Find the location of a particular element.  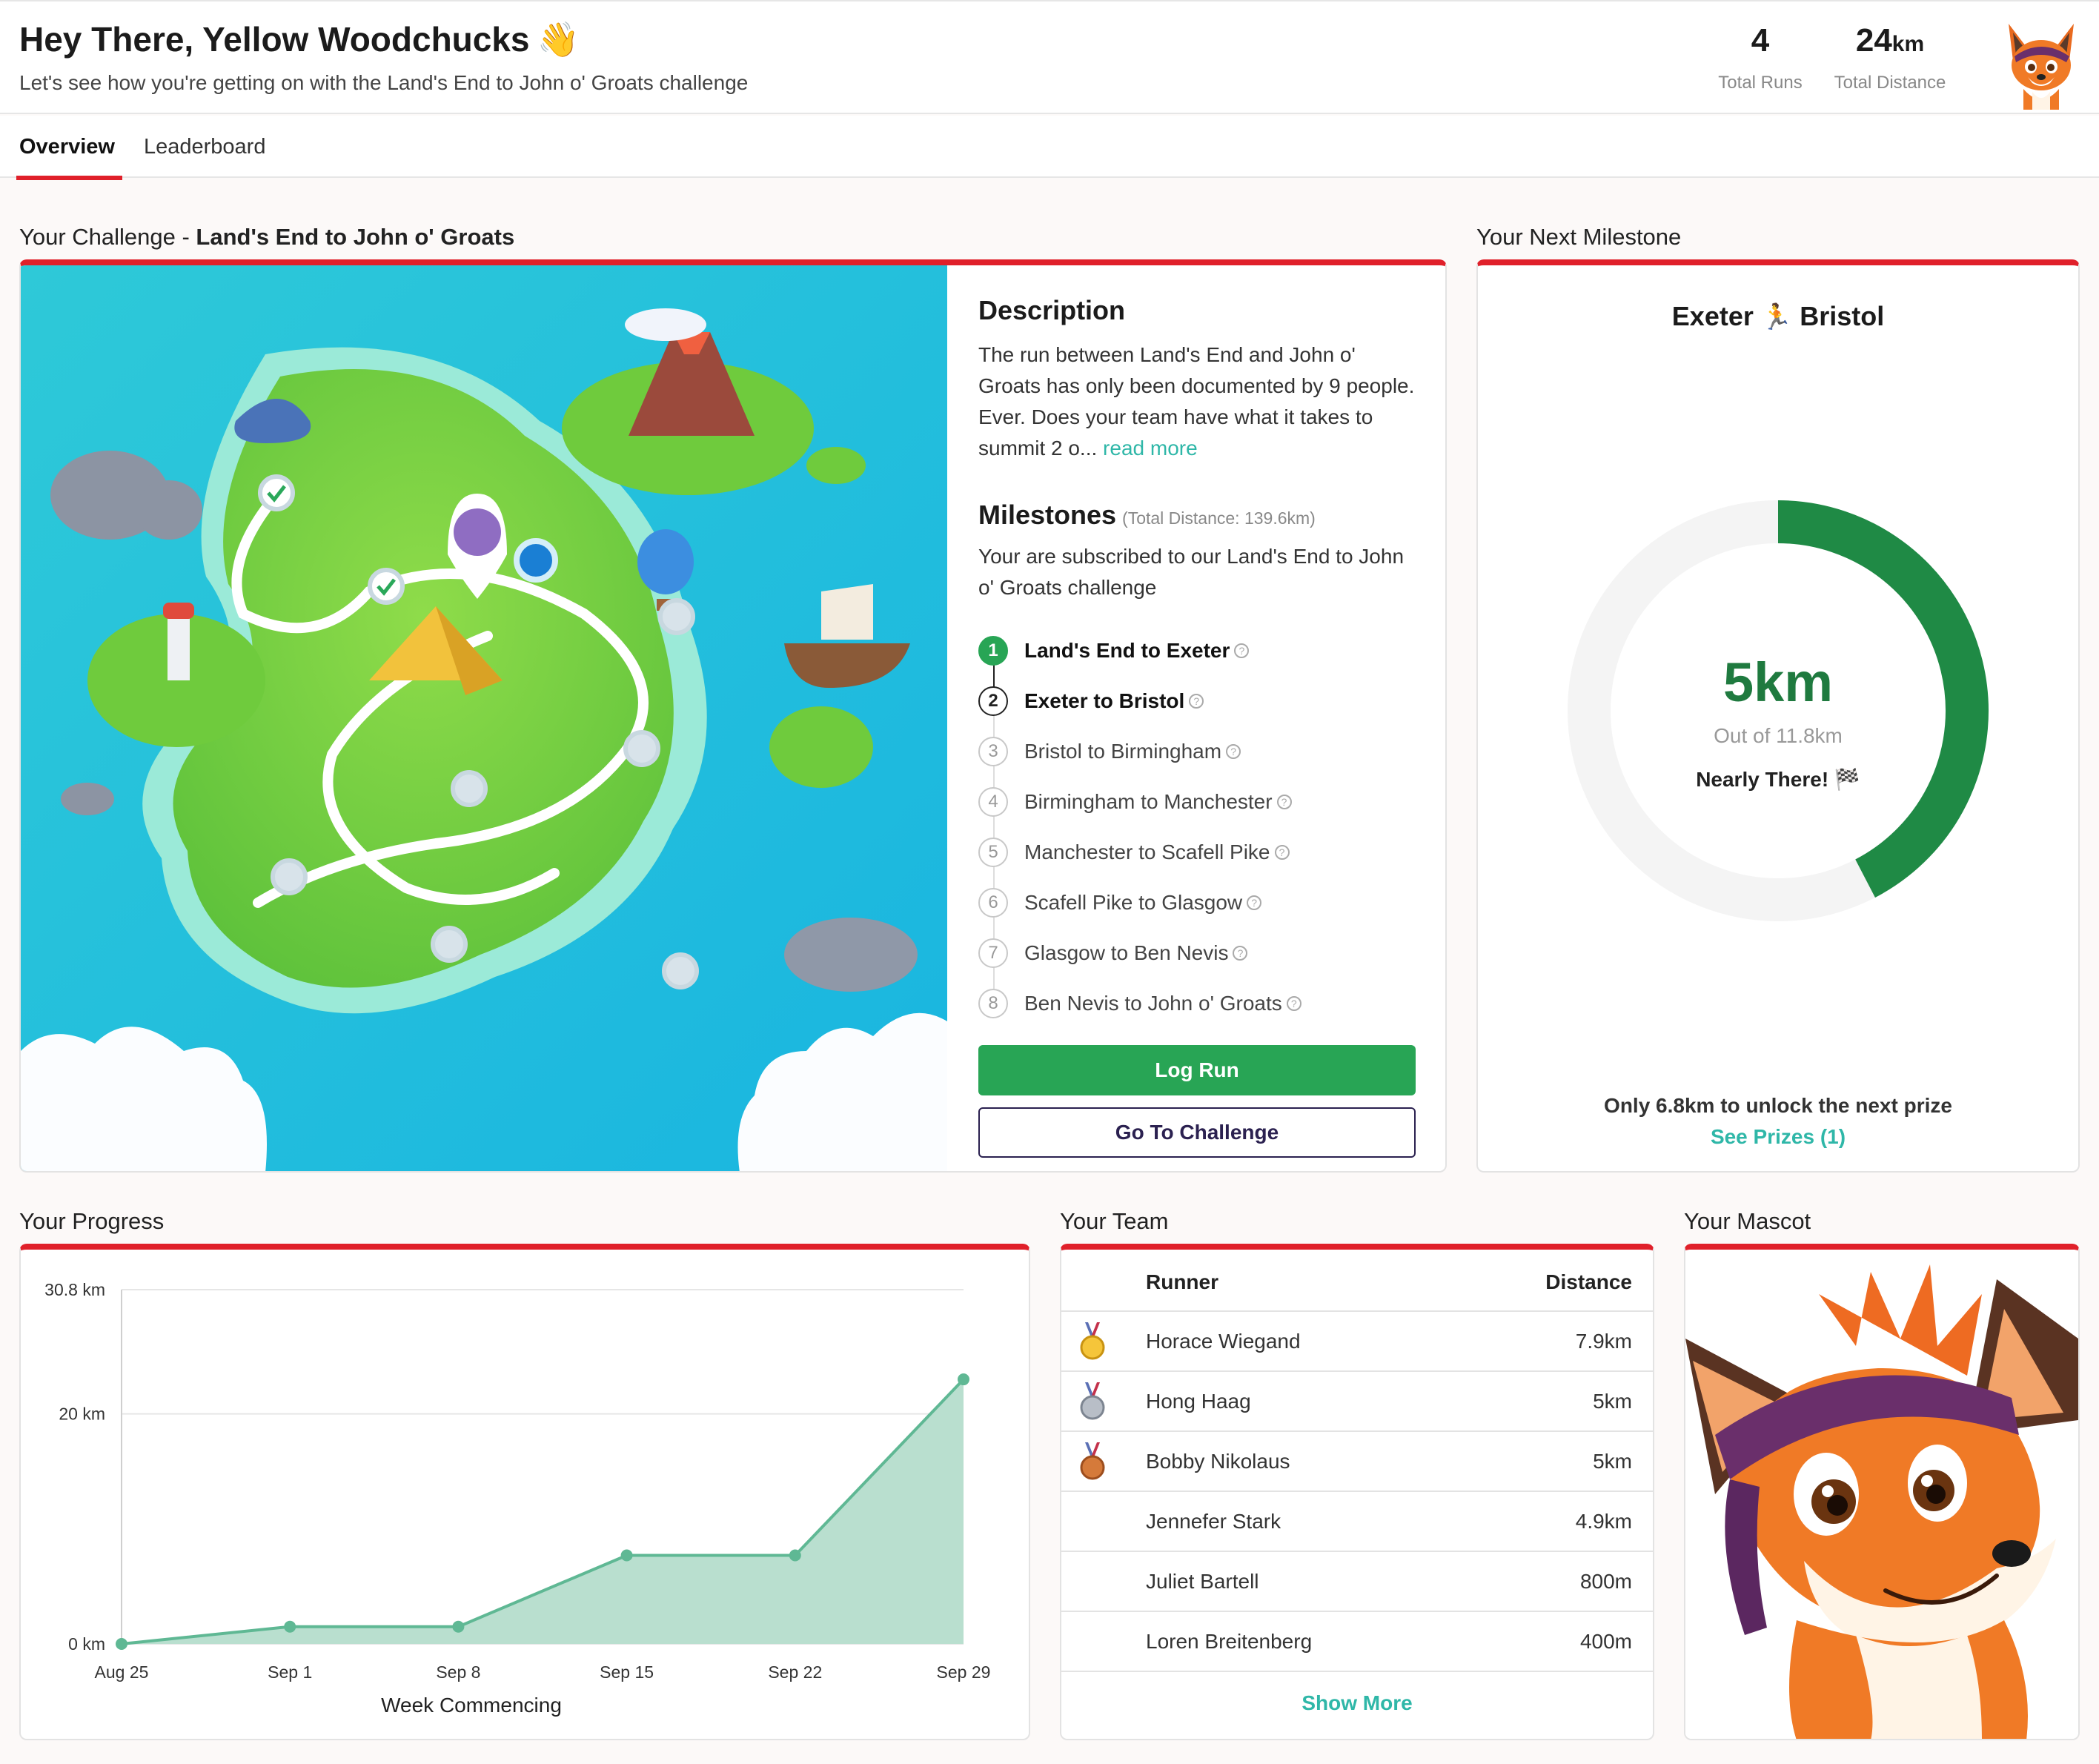

tab-bar: Overview Leaderboard is located at coordinates (1049, 148).